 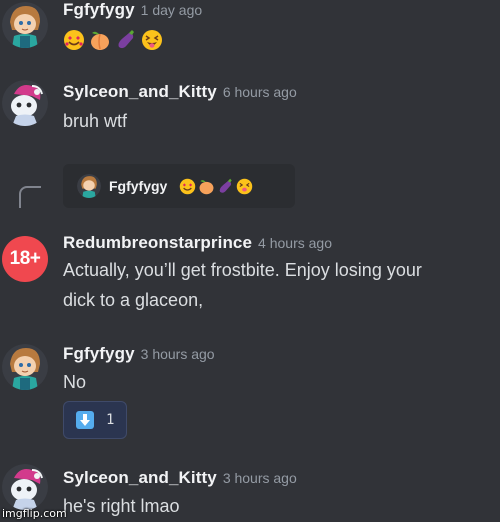 I want to click on reply-emojis, so click(x=216, y=186).